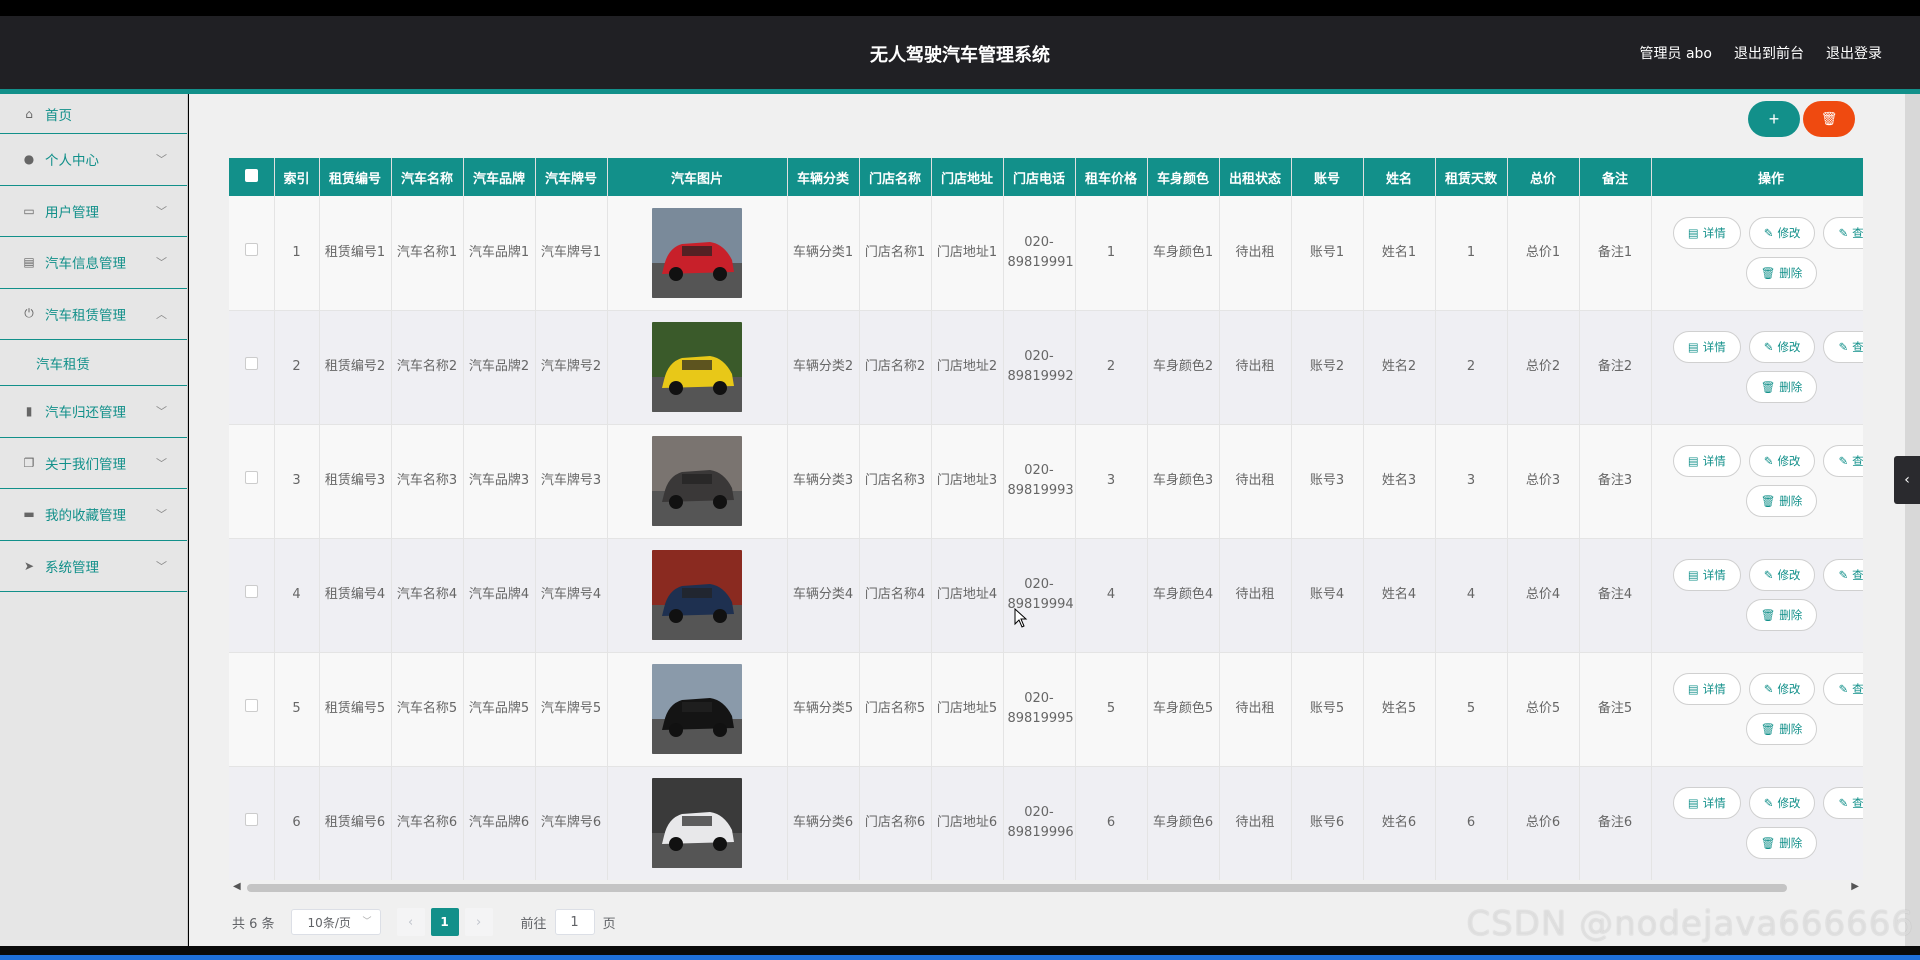  I want to click on cell-car-image, so click(697, 823).